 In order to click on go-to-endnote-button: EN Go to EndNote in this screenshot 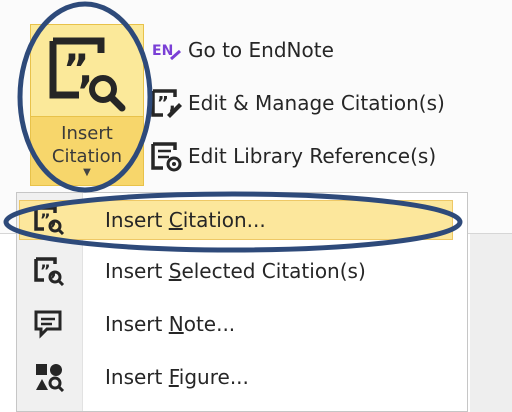, I will do `click(240, 50)`.